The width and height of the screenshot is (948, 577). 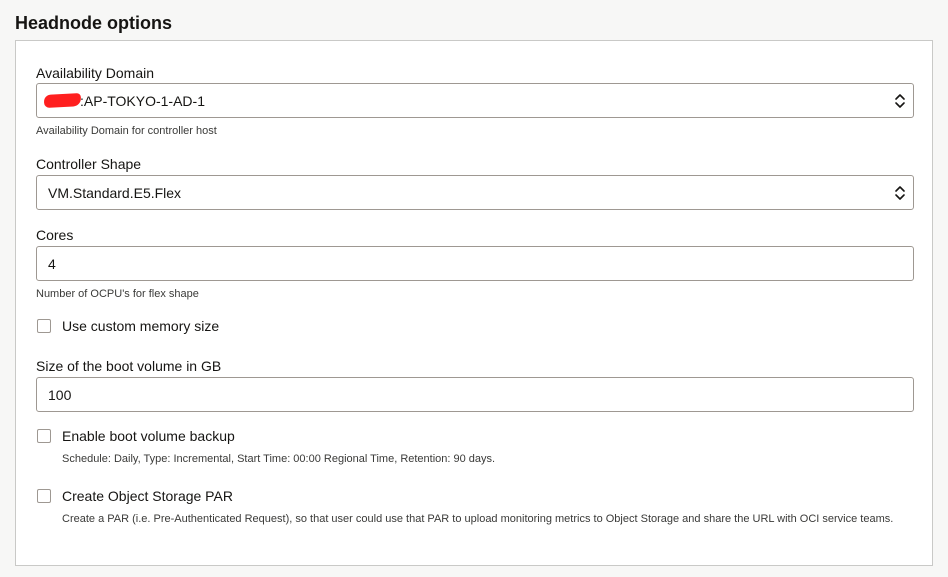 I want to click on availability-domain-select: :AP-TOKYO-1-AD-1, so click(x=475, y=100).